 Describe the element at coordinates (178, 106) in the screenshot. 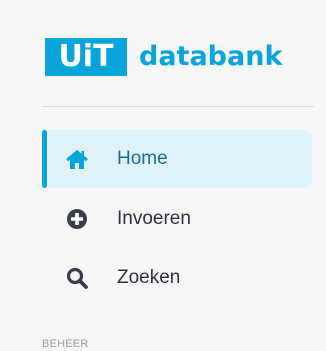

I see `sidebar-divider` at that location.